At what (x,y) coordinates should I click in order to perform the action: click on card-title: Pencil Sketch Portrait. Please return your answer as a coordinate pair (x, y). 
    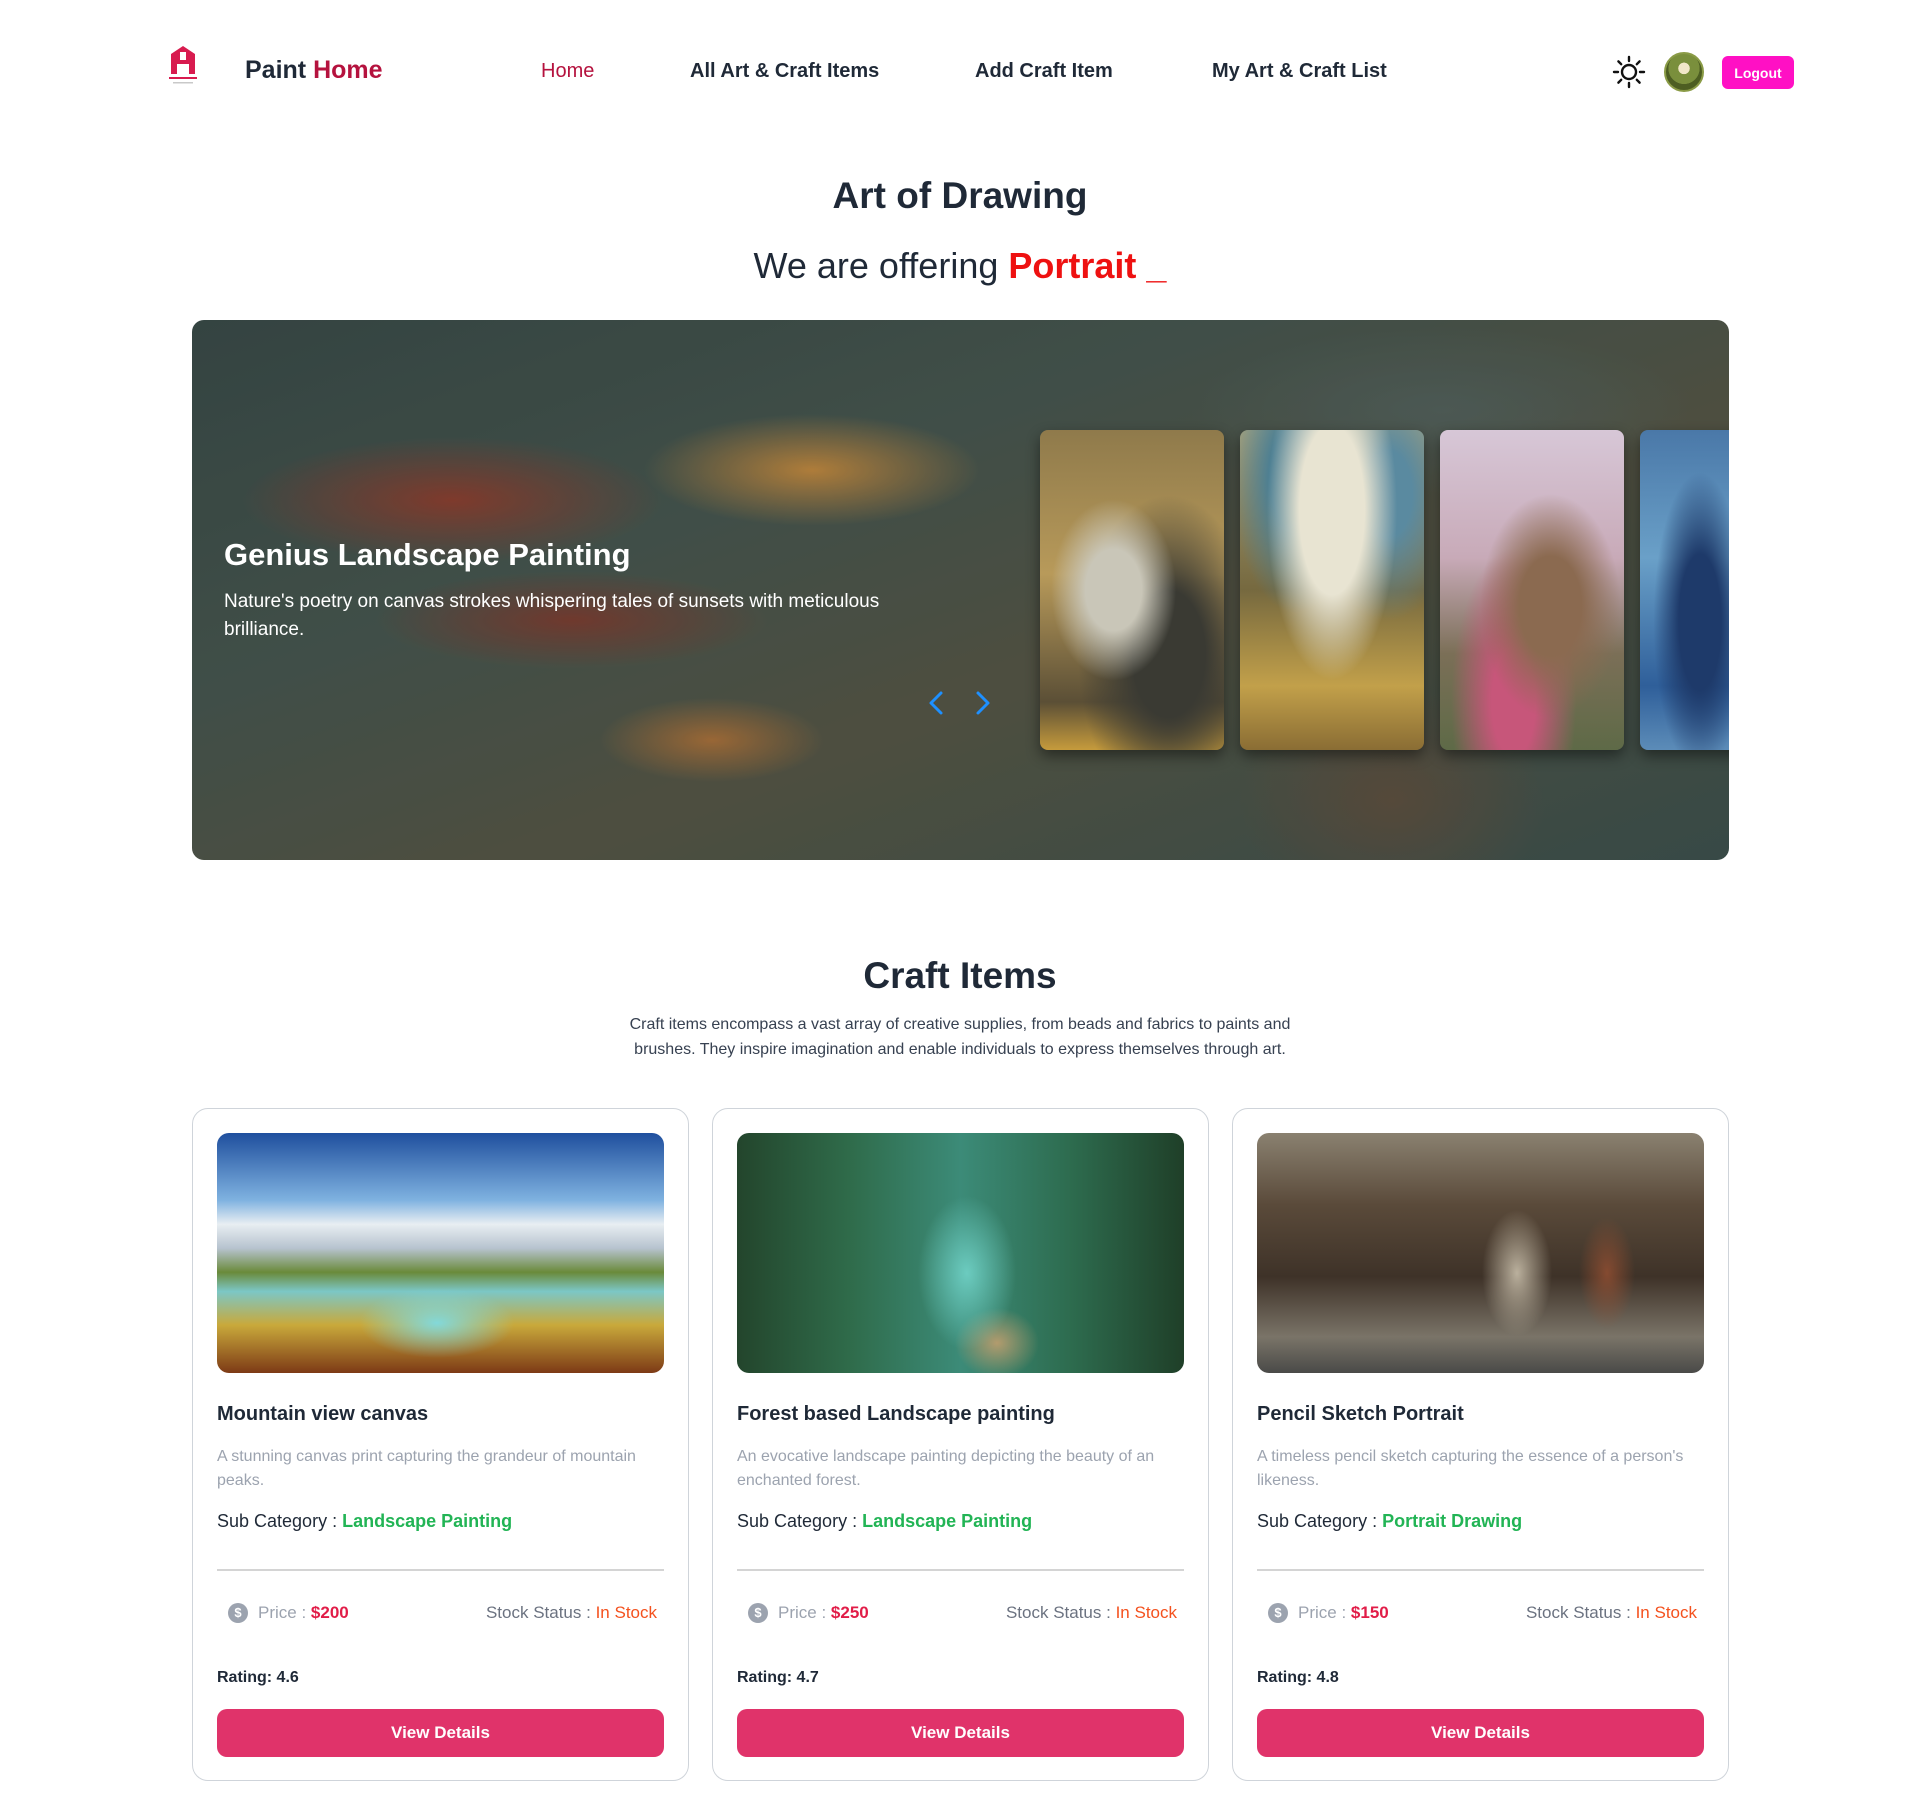
    Looking at the image, I should click on (1360, 1414).